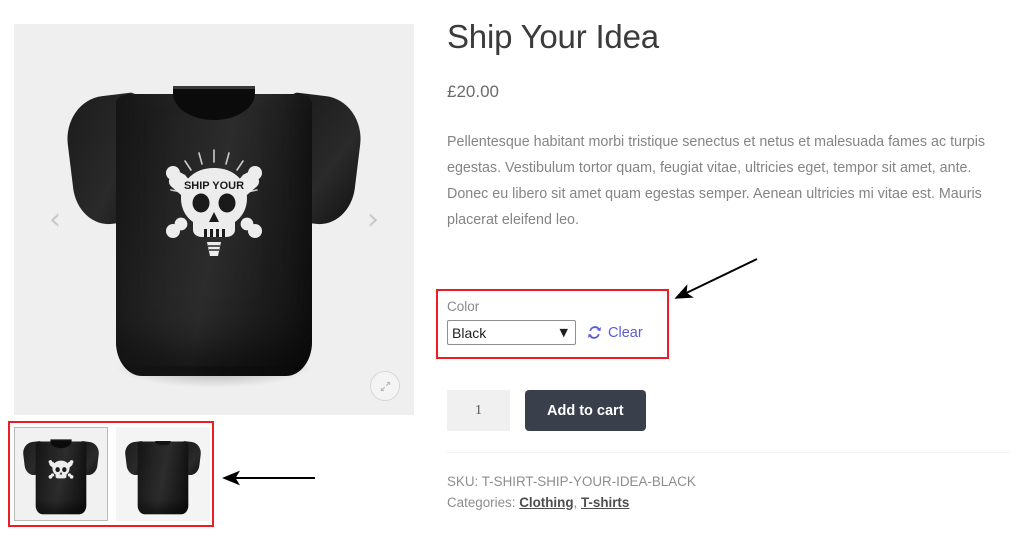 This screenshot has height=537, width=1024. Describe the element at coordinates (585, 410) in the screenshot. I see `add-to-cart-button: Add to cart` at that location.